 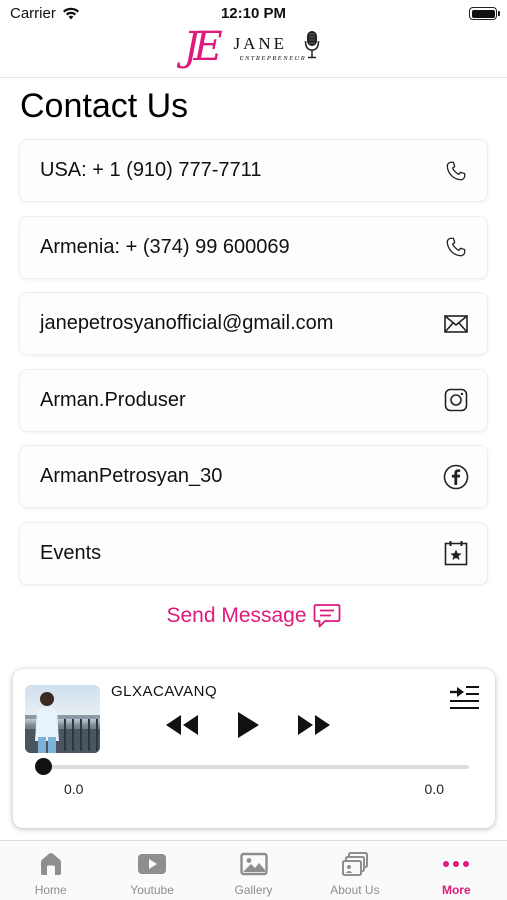 I want to click on logo-name: JANE, so click(x=260, y=43).